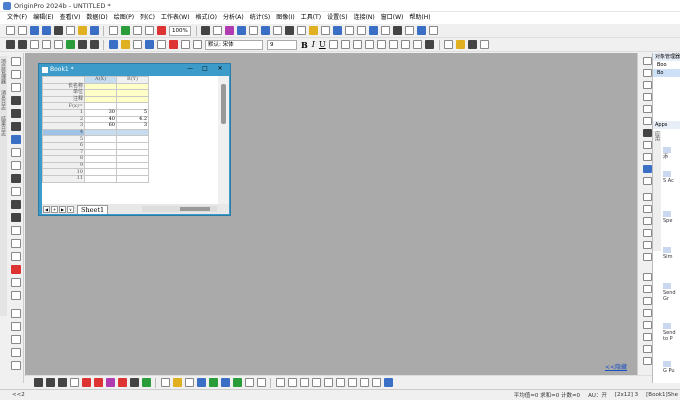 The width and height of the screenshot is (680, 400). I want to click on data-selector-icon, so click(15, 139).